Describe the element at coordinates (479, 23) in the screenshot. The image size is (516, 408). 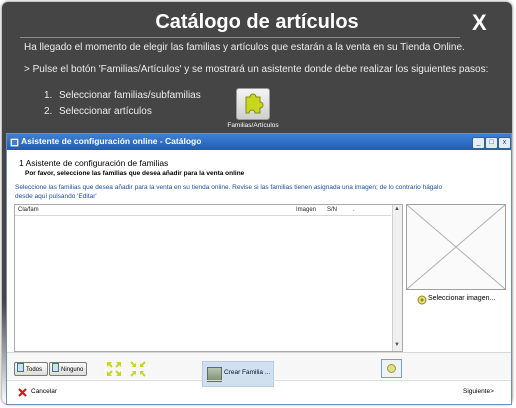
I see `close-icon: X` at that location.